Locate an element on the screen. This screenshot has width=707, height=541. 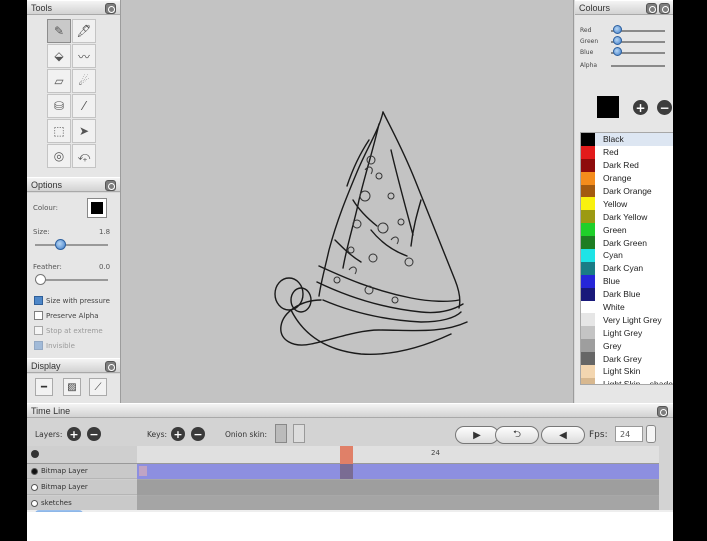
colour-list-item: Black is located at coordinates (627, 139).